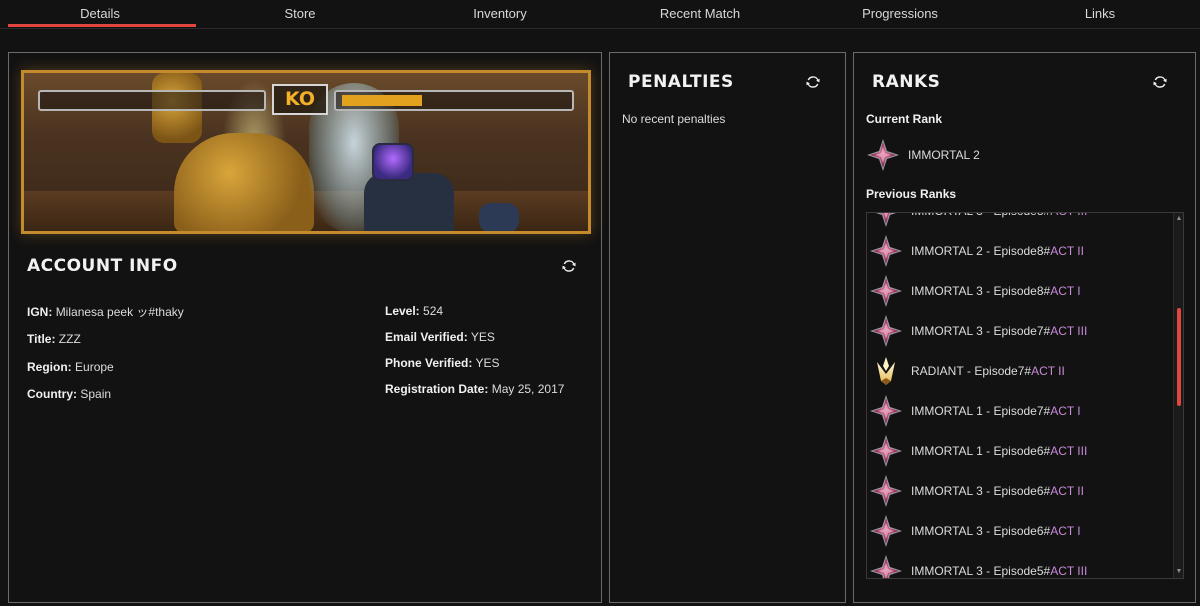  I want to click on info-key: IGN:, so click(40, 312).